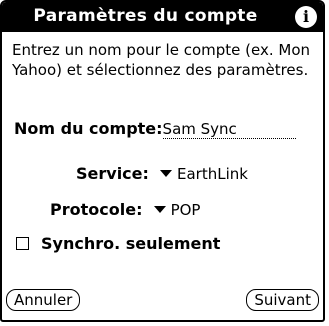 The width and height of the screenshot is (329, 326). Describe the element at coordinates (282, 300) in the screenshot. I see `next-button: Suivant` at that location.